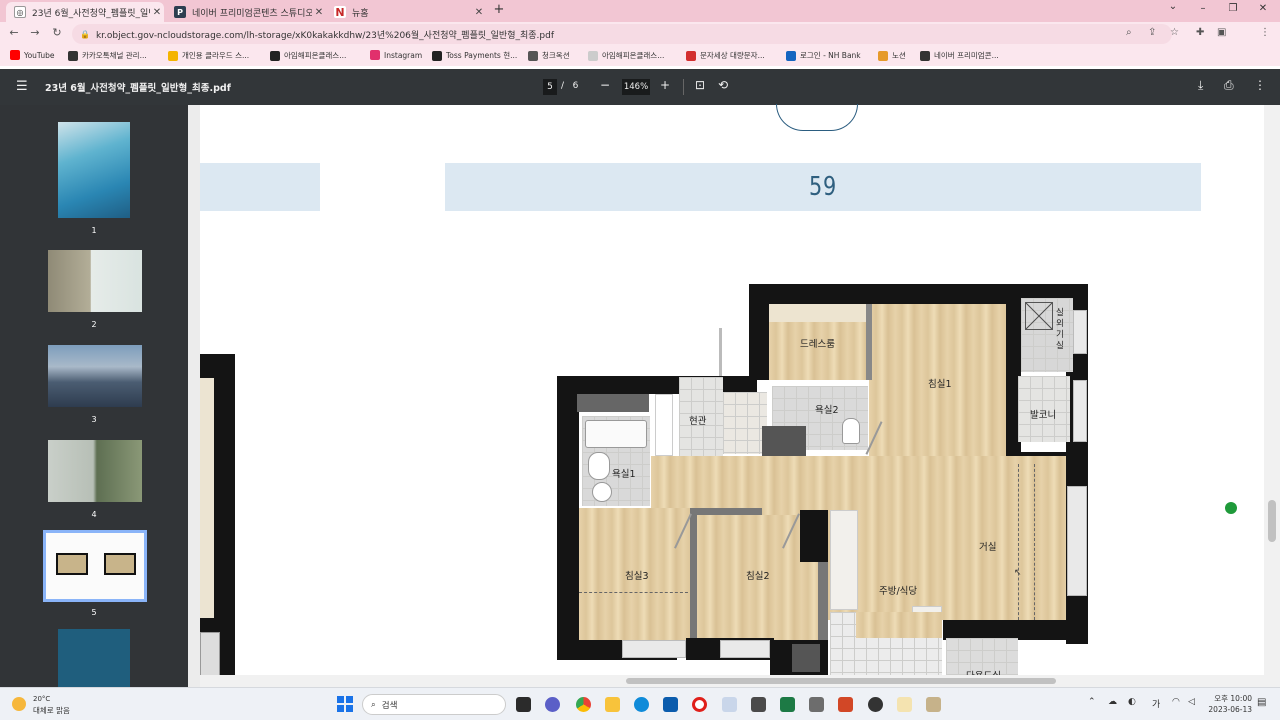 Image resolution: width=1280 pixels, height=720 pixels. I want to click on tab-pdf: ◎ 23년 6월_사전청약_펨플릿_일반 ✕, so click(85, 12).